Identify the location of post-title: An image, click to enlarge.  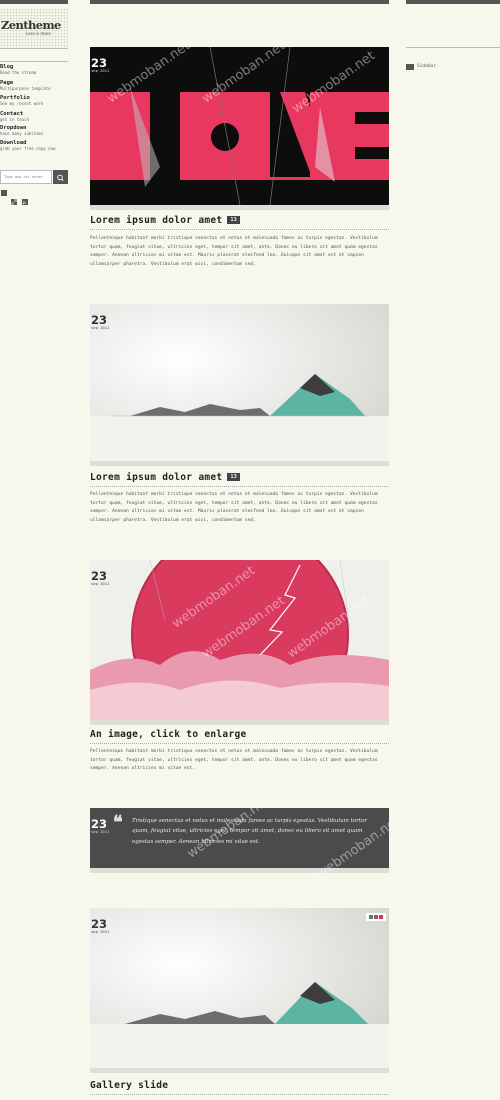
(168, 734).